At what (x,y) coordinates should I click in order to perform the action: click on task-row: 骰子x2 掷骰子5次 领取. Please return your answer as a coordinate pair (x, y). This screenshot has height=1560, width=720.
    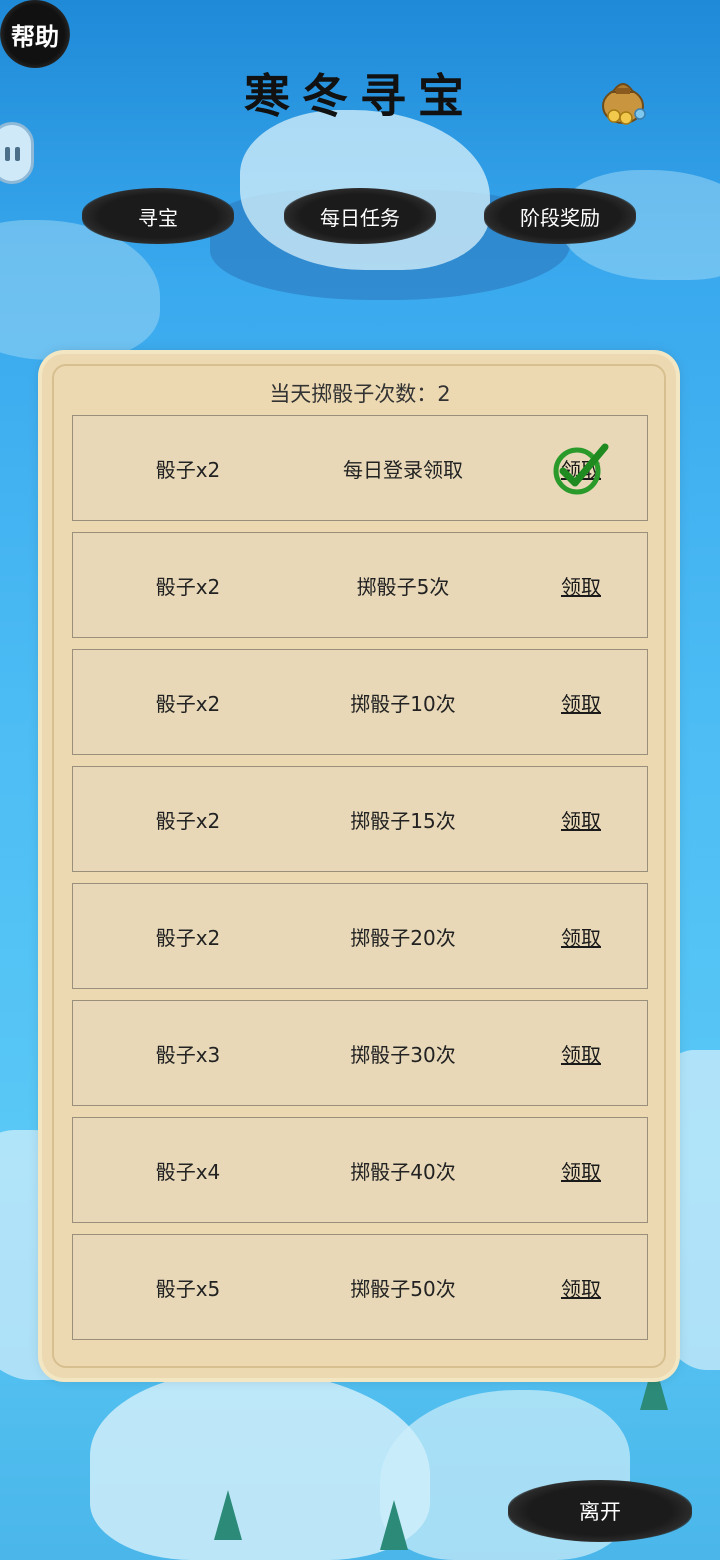
    Looking at the image, I should click on (360, 585).